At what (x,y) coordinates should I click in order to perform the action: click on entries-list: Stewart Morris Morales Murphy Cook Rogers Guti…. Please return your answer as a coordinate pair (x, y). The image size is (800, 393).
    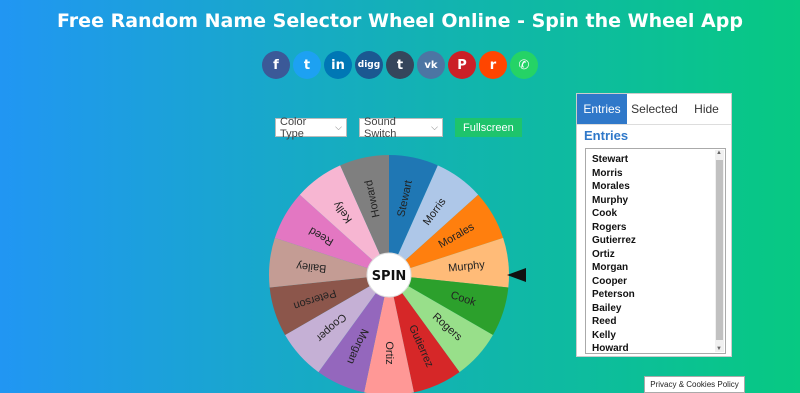
    Looking at the image, I should click on (614, 254).